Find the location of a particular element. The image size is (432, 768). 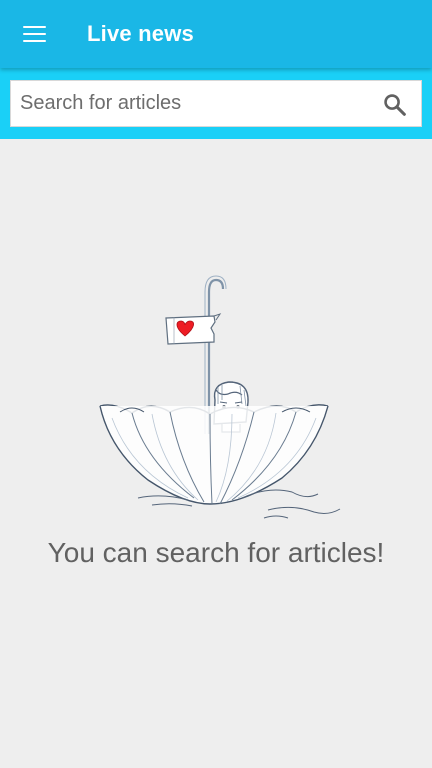

search-box is located at coordinates (216, 103).